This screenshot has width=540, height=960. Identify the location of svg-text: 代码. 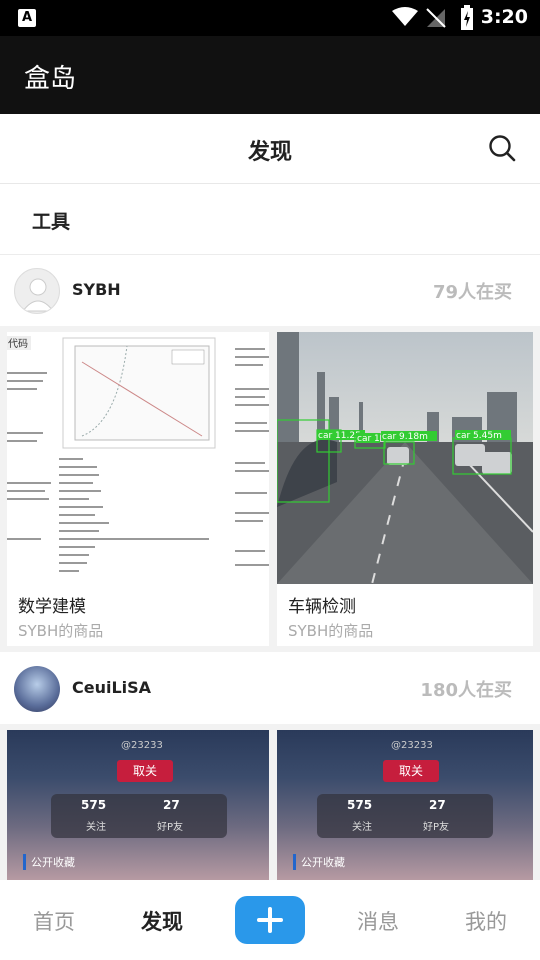
(18, 344).